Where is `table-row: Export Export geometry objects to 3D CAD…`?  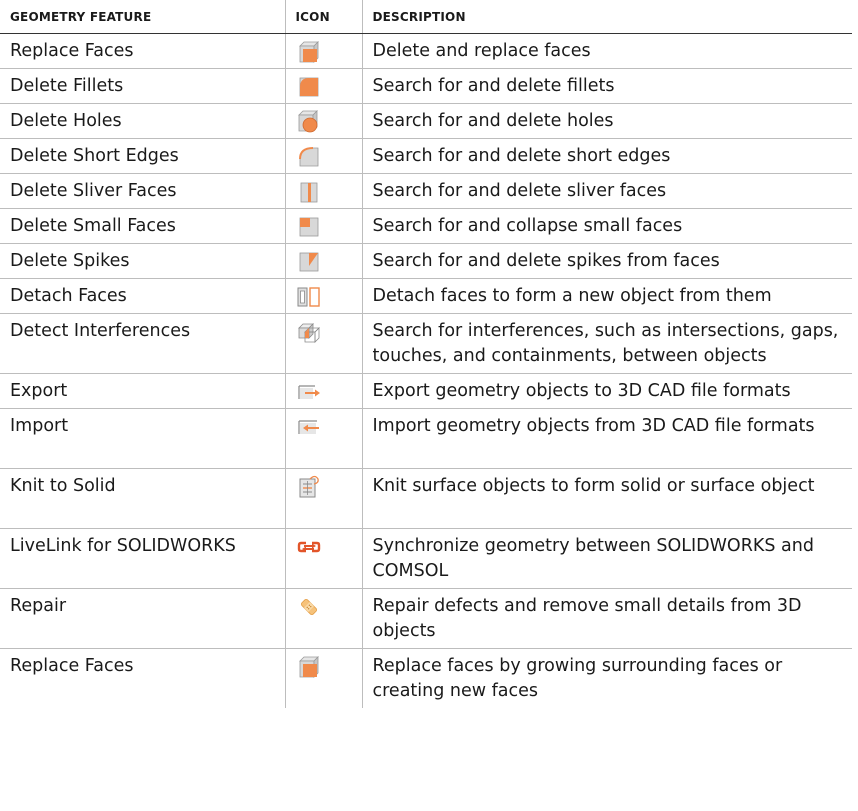
table-row: Export Export geometry objects to 3D CAD… is located at coordinates (426, 391).